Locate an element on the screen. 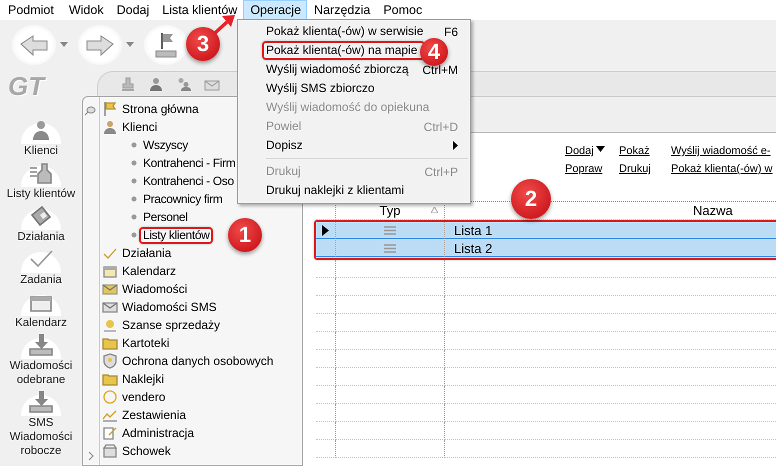 The height and width of the screenshot is (466, 776). table-cell: Lista 2 is located at coordinates (473, 248).